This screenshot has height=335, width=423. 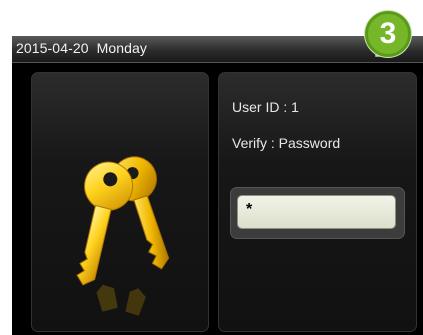 I want to click on password-frame: *, so click(x=317, y=213).